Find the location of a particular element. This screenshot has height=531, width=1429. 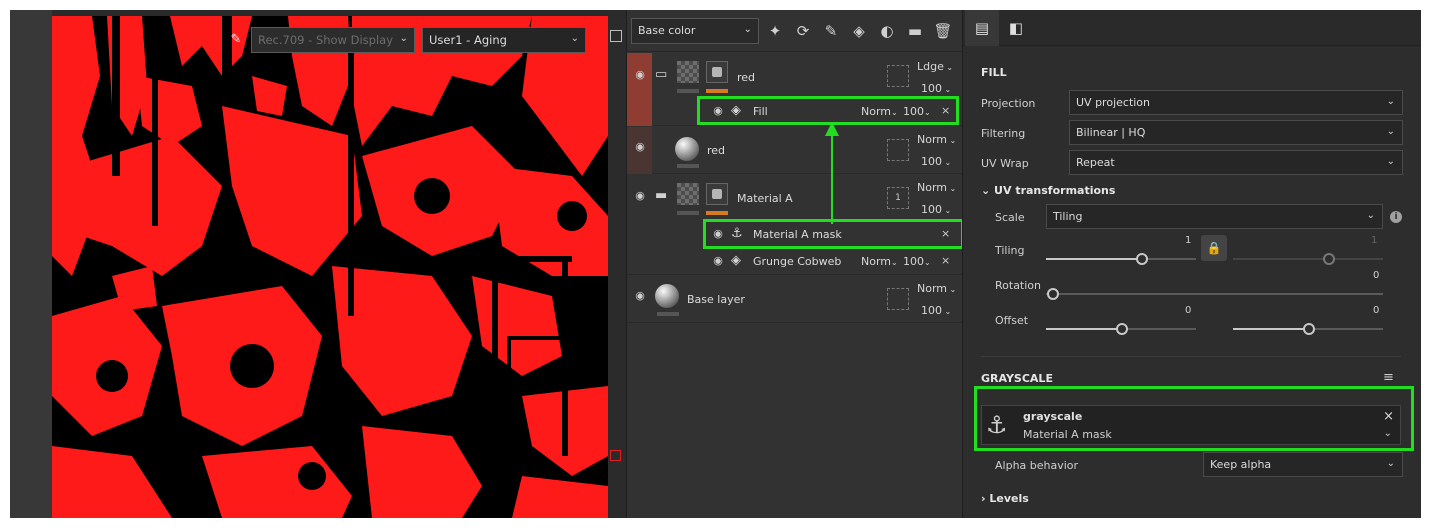

filtering-select: Bilinear | HQ ⌄ is located at coordinates (1236, 132).